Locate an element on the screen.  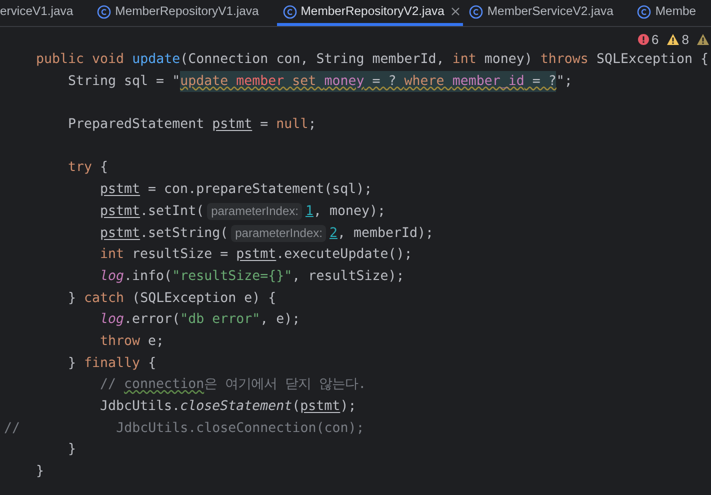
code-token: = con.prepareStatement(sql); is located at coordinates (259, 190).